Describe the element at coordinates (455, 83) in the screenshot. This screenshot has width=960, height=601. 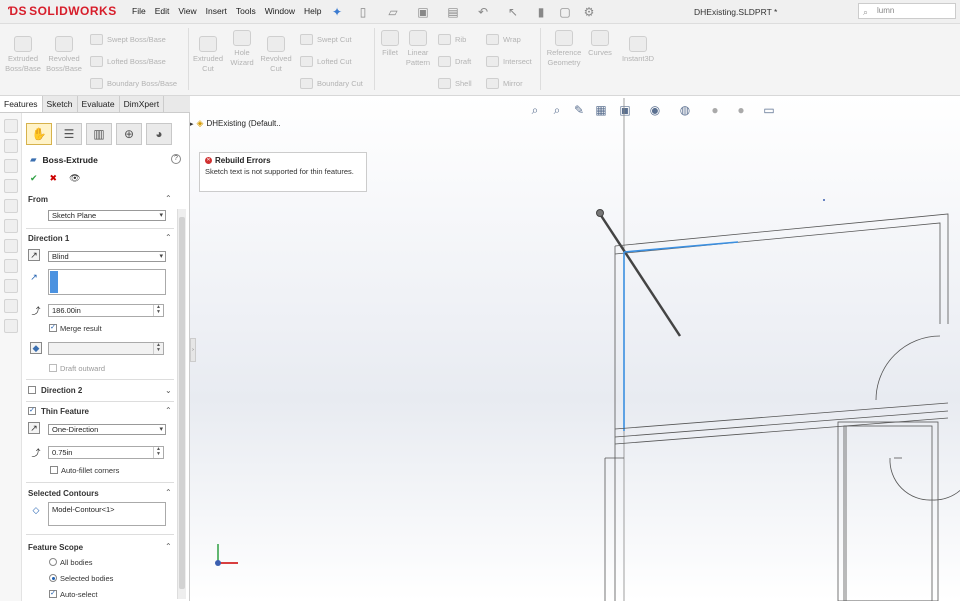
I see `shell-button: Shell` at that location.